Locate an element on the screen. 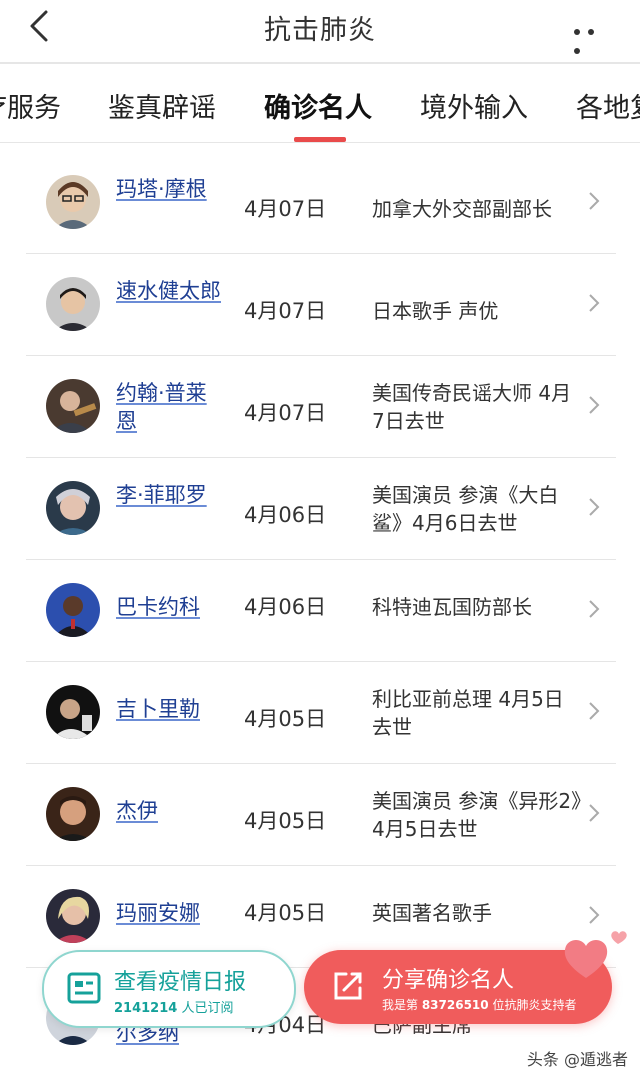 This screenshot has height=1080, width=640. supporter-count: 我是第 83726510 位抗肺炎支持者 is located at coordinates (479, 1005).